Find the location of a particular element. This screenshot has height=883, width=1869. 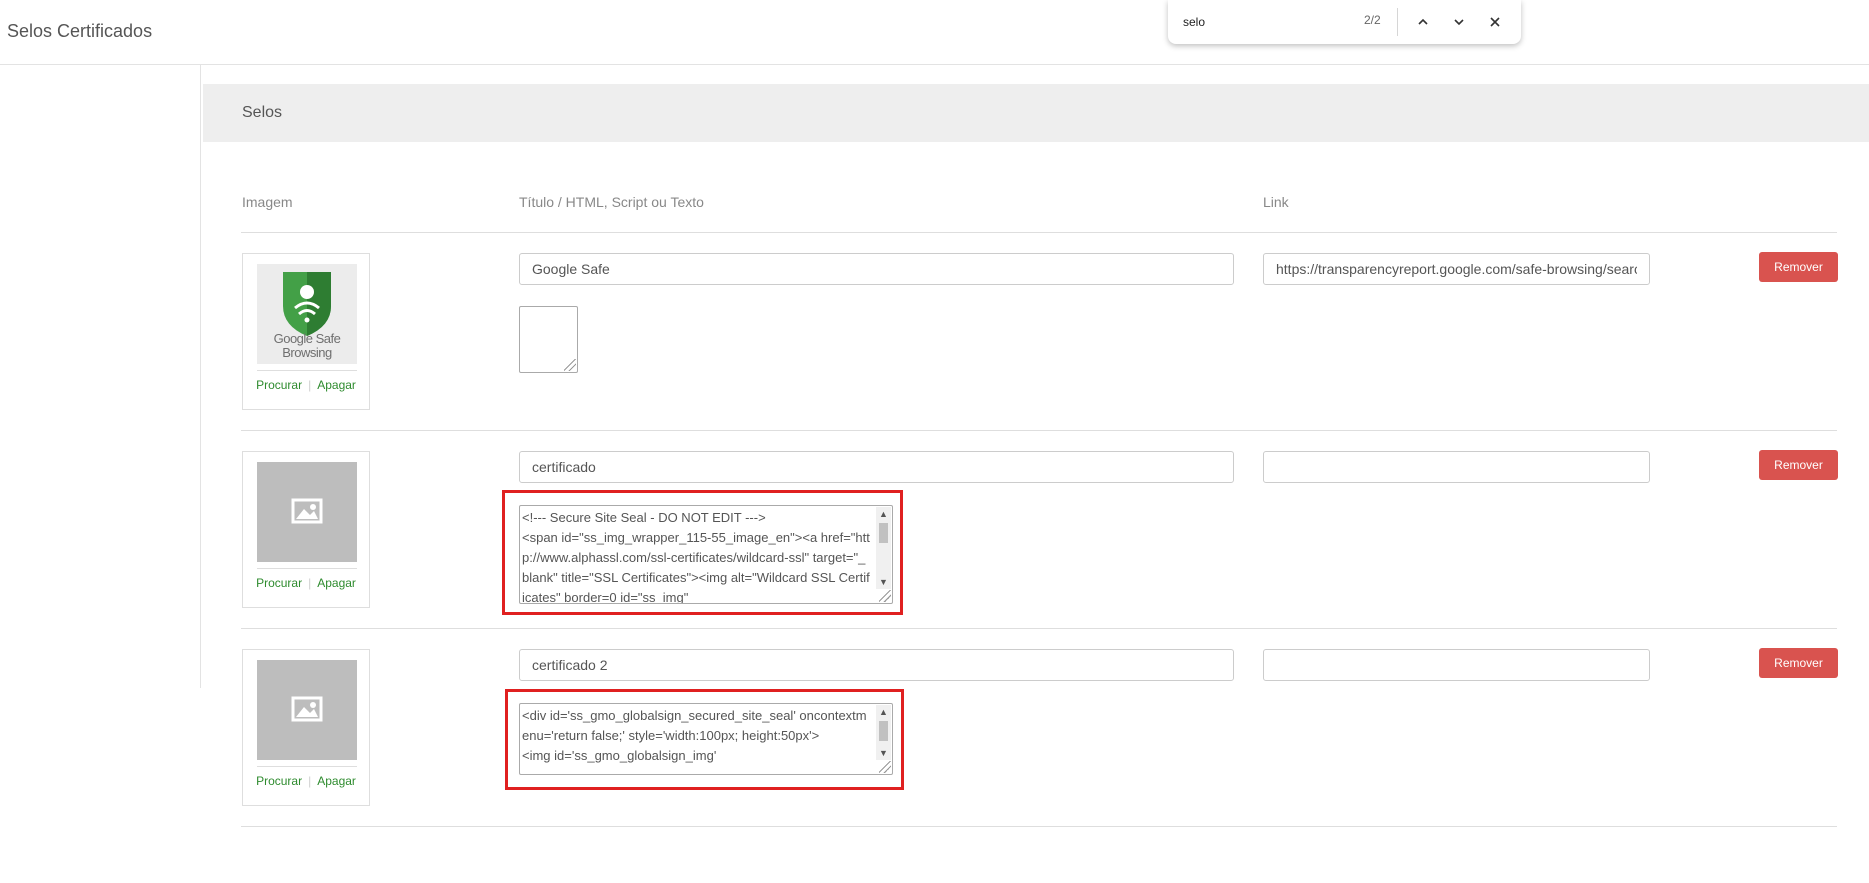

find-input is located at coordinates (1258, 22).